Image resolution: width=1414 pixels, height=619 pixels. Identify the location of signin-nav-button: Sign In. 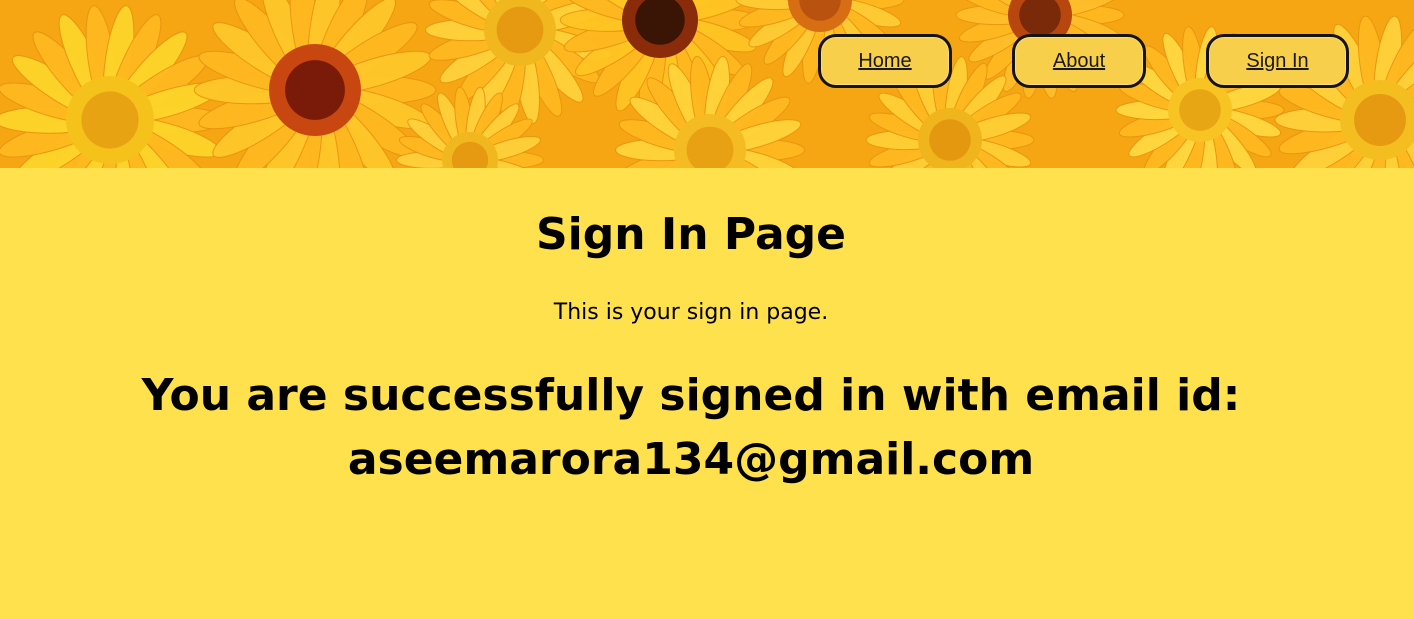
(1277, 61).